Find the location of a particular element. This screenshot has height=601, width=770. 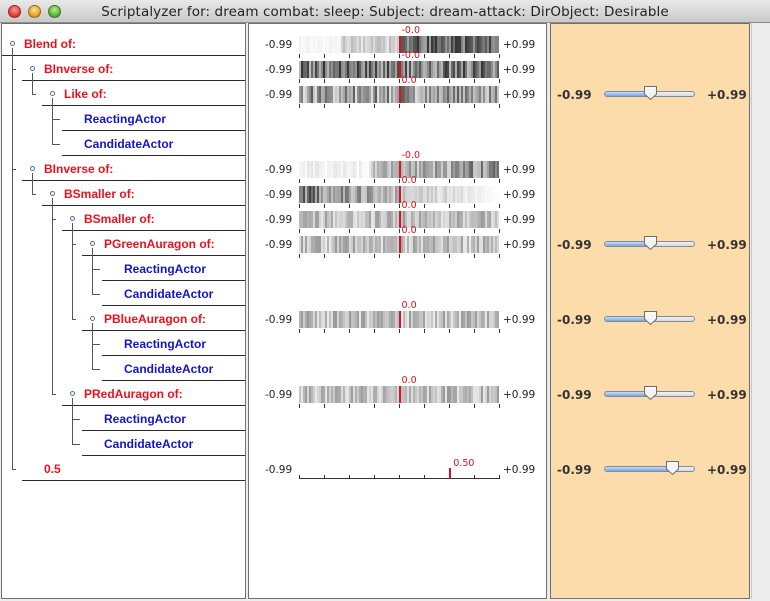

tree-row: PRedAuragon of: is located at coordinates (123, 393).